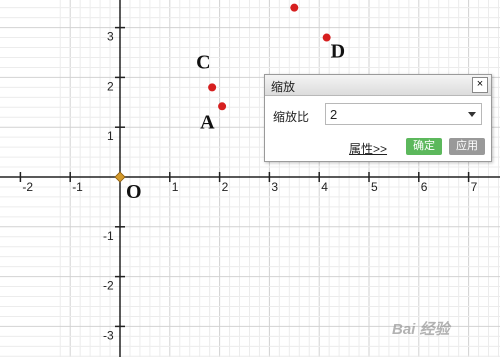 The image size is (500, 357). What do you see at coordinates (294, 7) in the screenshot?
I see `point-unlabeled` at bounding box center [294, 7].